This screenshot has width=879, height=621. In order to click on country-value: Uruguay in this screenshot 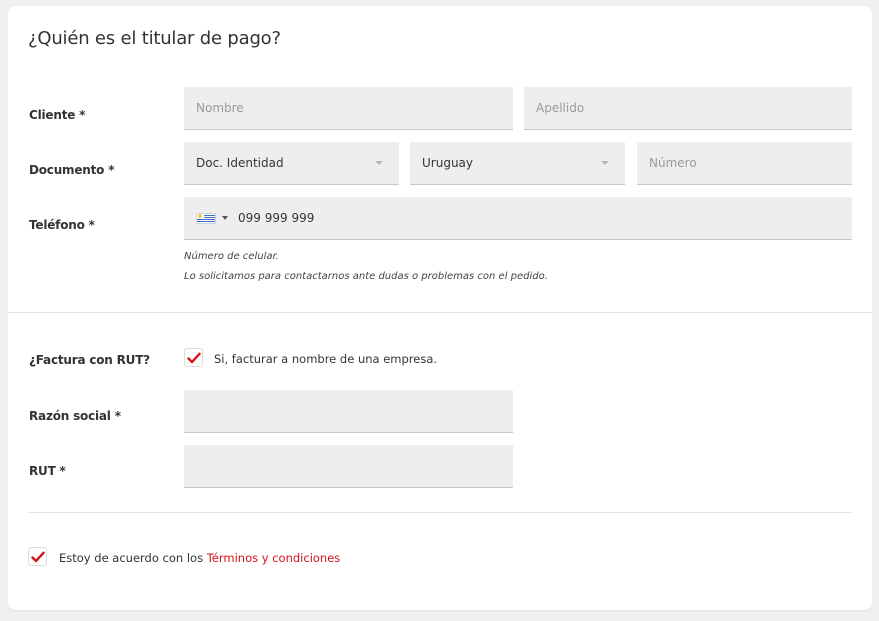, I will do `click(447, 163)`.